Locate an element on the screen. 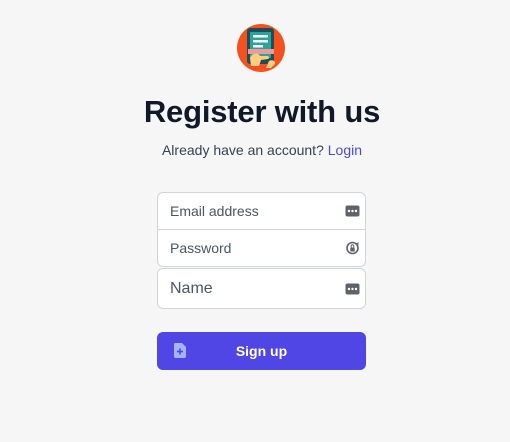 Image resolution: width=510 pixels, height=442 pixels. password-field is located at coordinates (261, 248).